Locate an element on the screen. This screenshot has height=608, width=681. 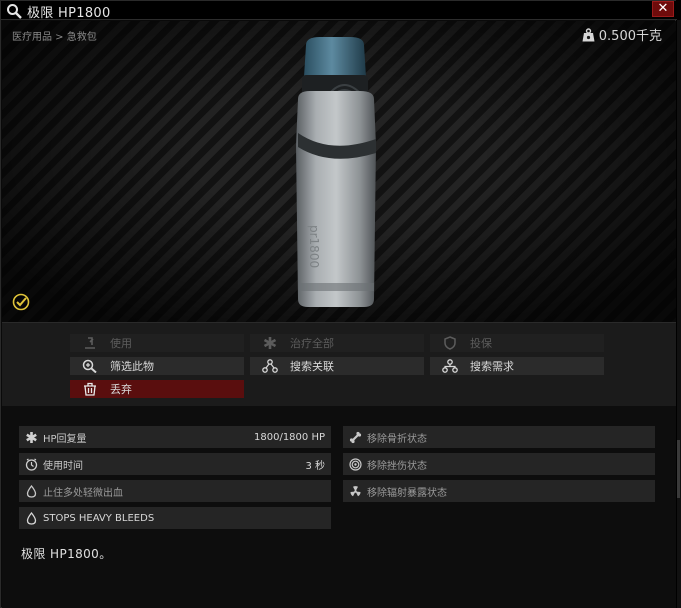
filter-item-label: 筛选此物 is located at coordinates (132, 366).